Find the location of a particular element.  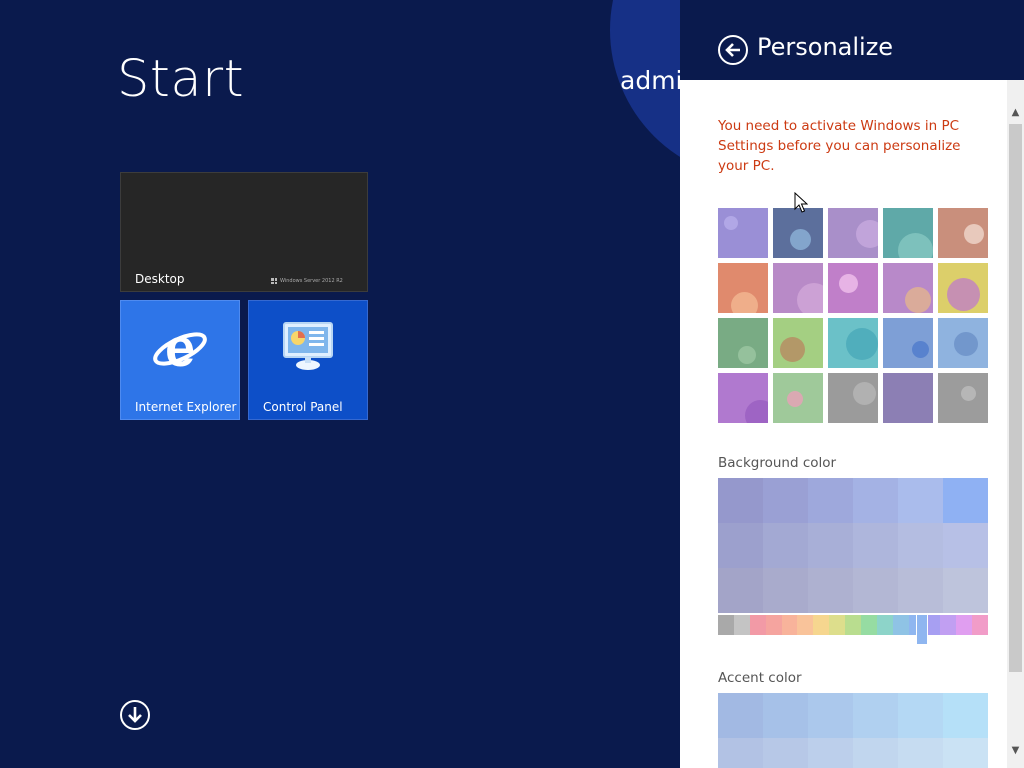

down-arrow-icon is located at coordinates (135, 715).